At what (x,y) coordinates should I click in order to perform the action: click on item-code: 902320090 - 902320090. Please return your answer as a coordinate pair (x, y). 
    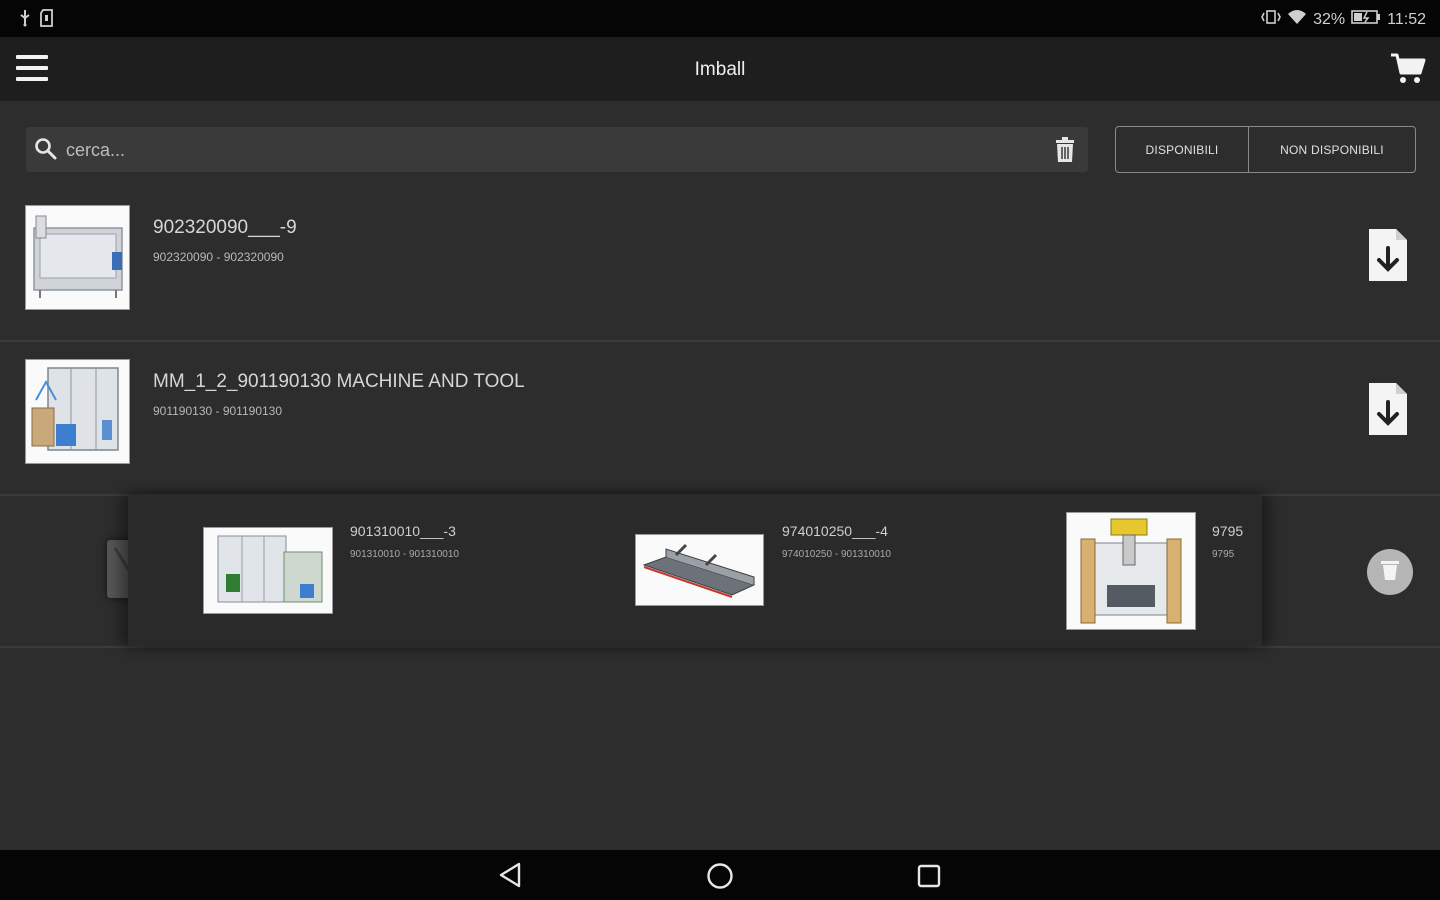
    Looking at the image, I should click on (218, 257).